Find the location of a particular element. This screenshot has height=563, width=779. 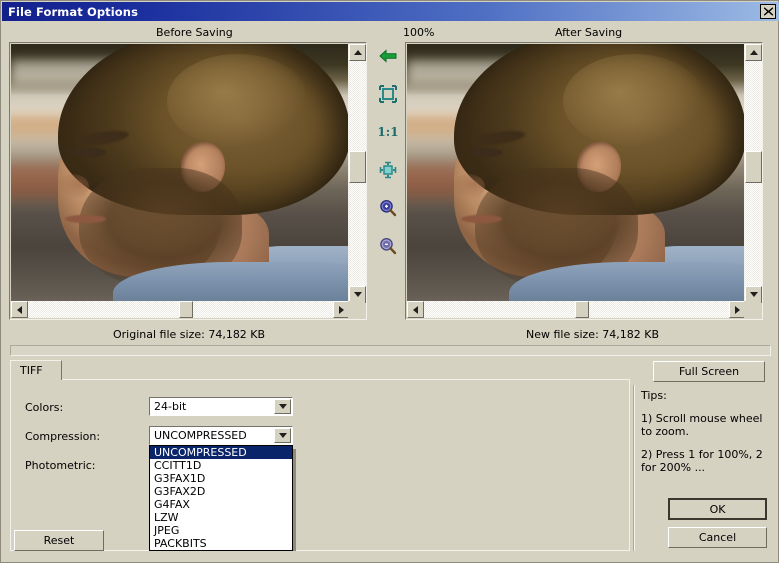

fit-width-glyph is located at coordinates (388, 170).